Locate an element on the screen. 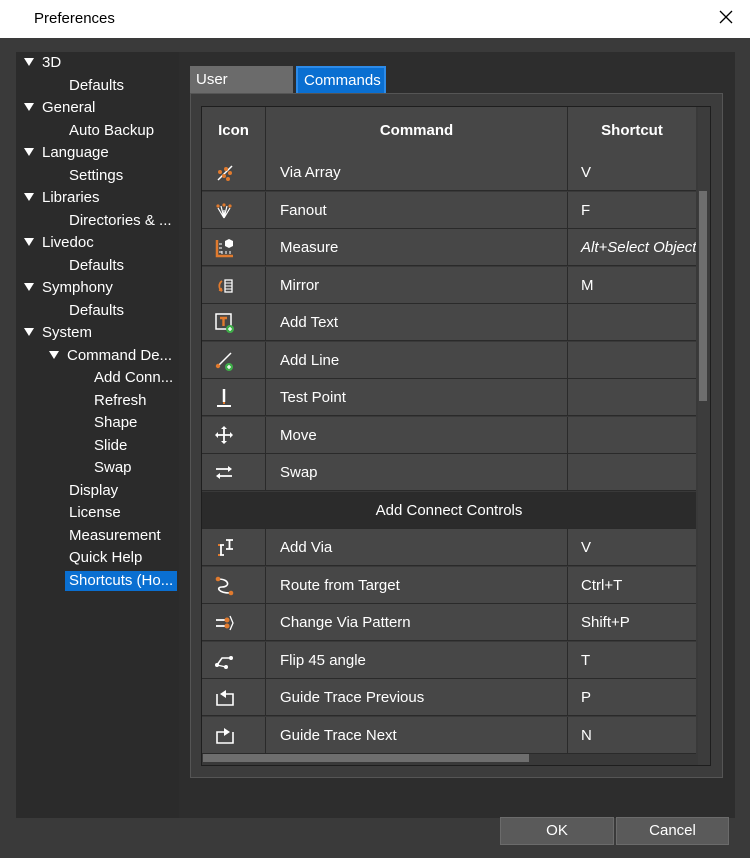 This screenshot has height=858, width=750. shortcut-cell: Ctrl+T is located at coordinates (632, 585).